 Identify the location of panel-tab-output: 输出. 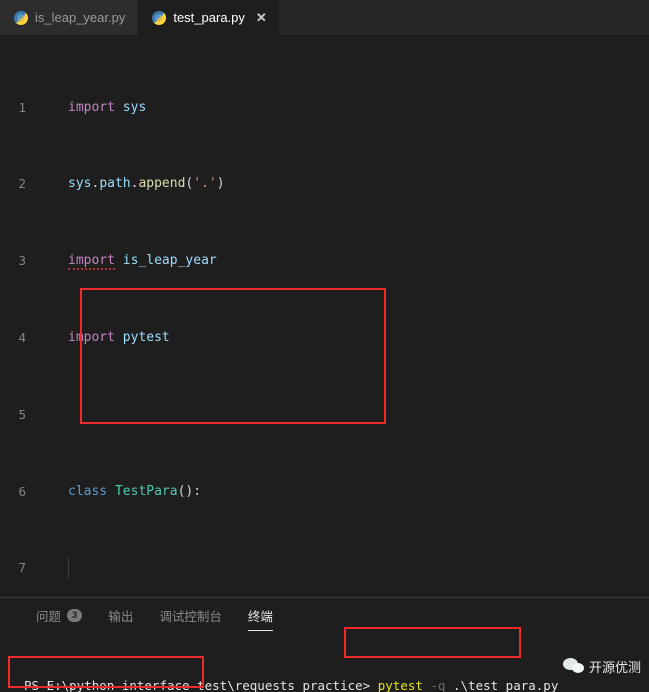
(120, 617).